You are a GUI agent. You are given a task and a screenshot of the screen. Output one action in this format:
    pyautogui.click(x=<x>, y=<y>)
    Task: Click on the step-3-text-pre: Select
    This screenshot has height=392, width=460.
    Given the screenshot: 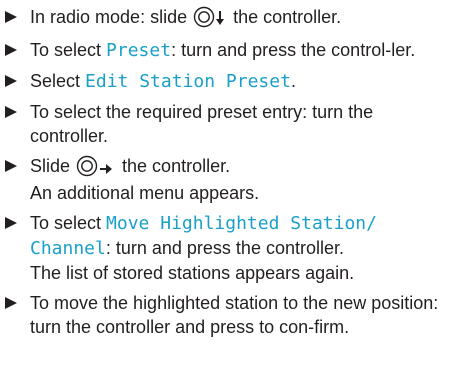 What is the action you would take?
    pyautogui.click(x=58, y=81)
    